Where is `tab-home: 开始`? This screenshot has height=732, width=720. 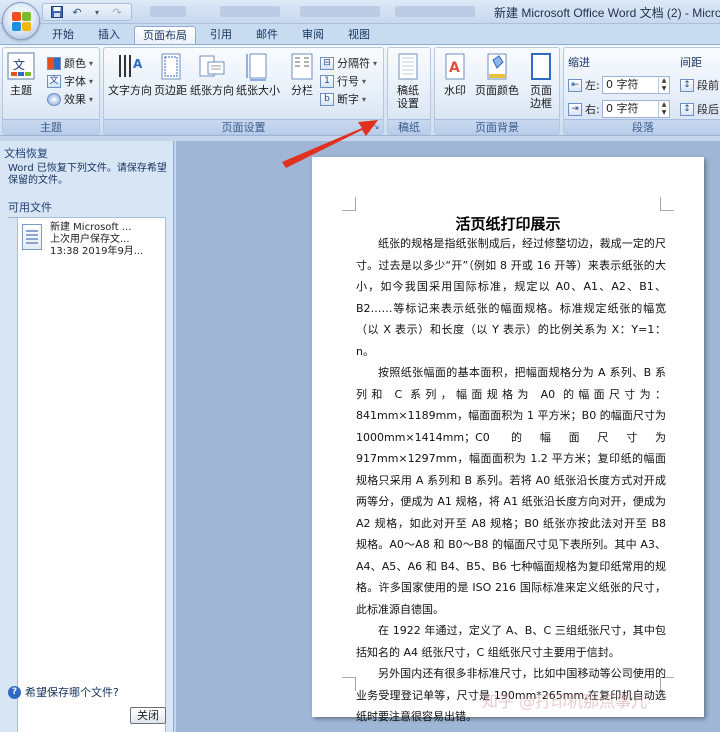
tab-home: 开始 is located at coordinates (63, 35).